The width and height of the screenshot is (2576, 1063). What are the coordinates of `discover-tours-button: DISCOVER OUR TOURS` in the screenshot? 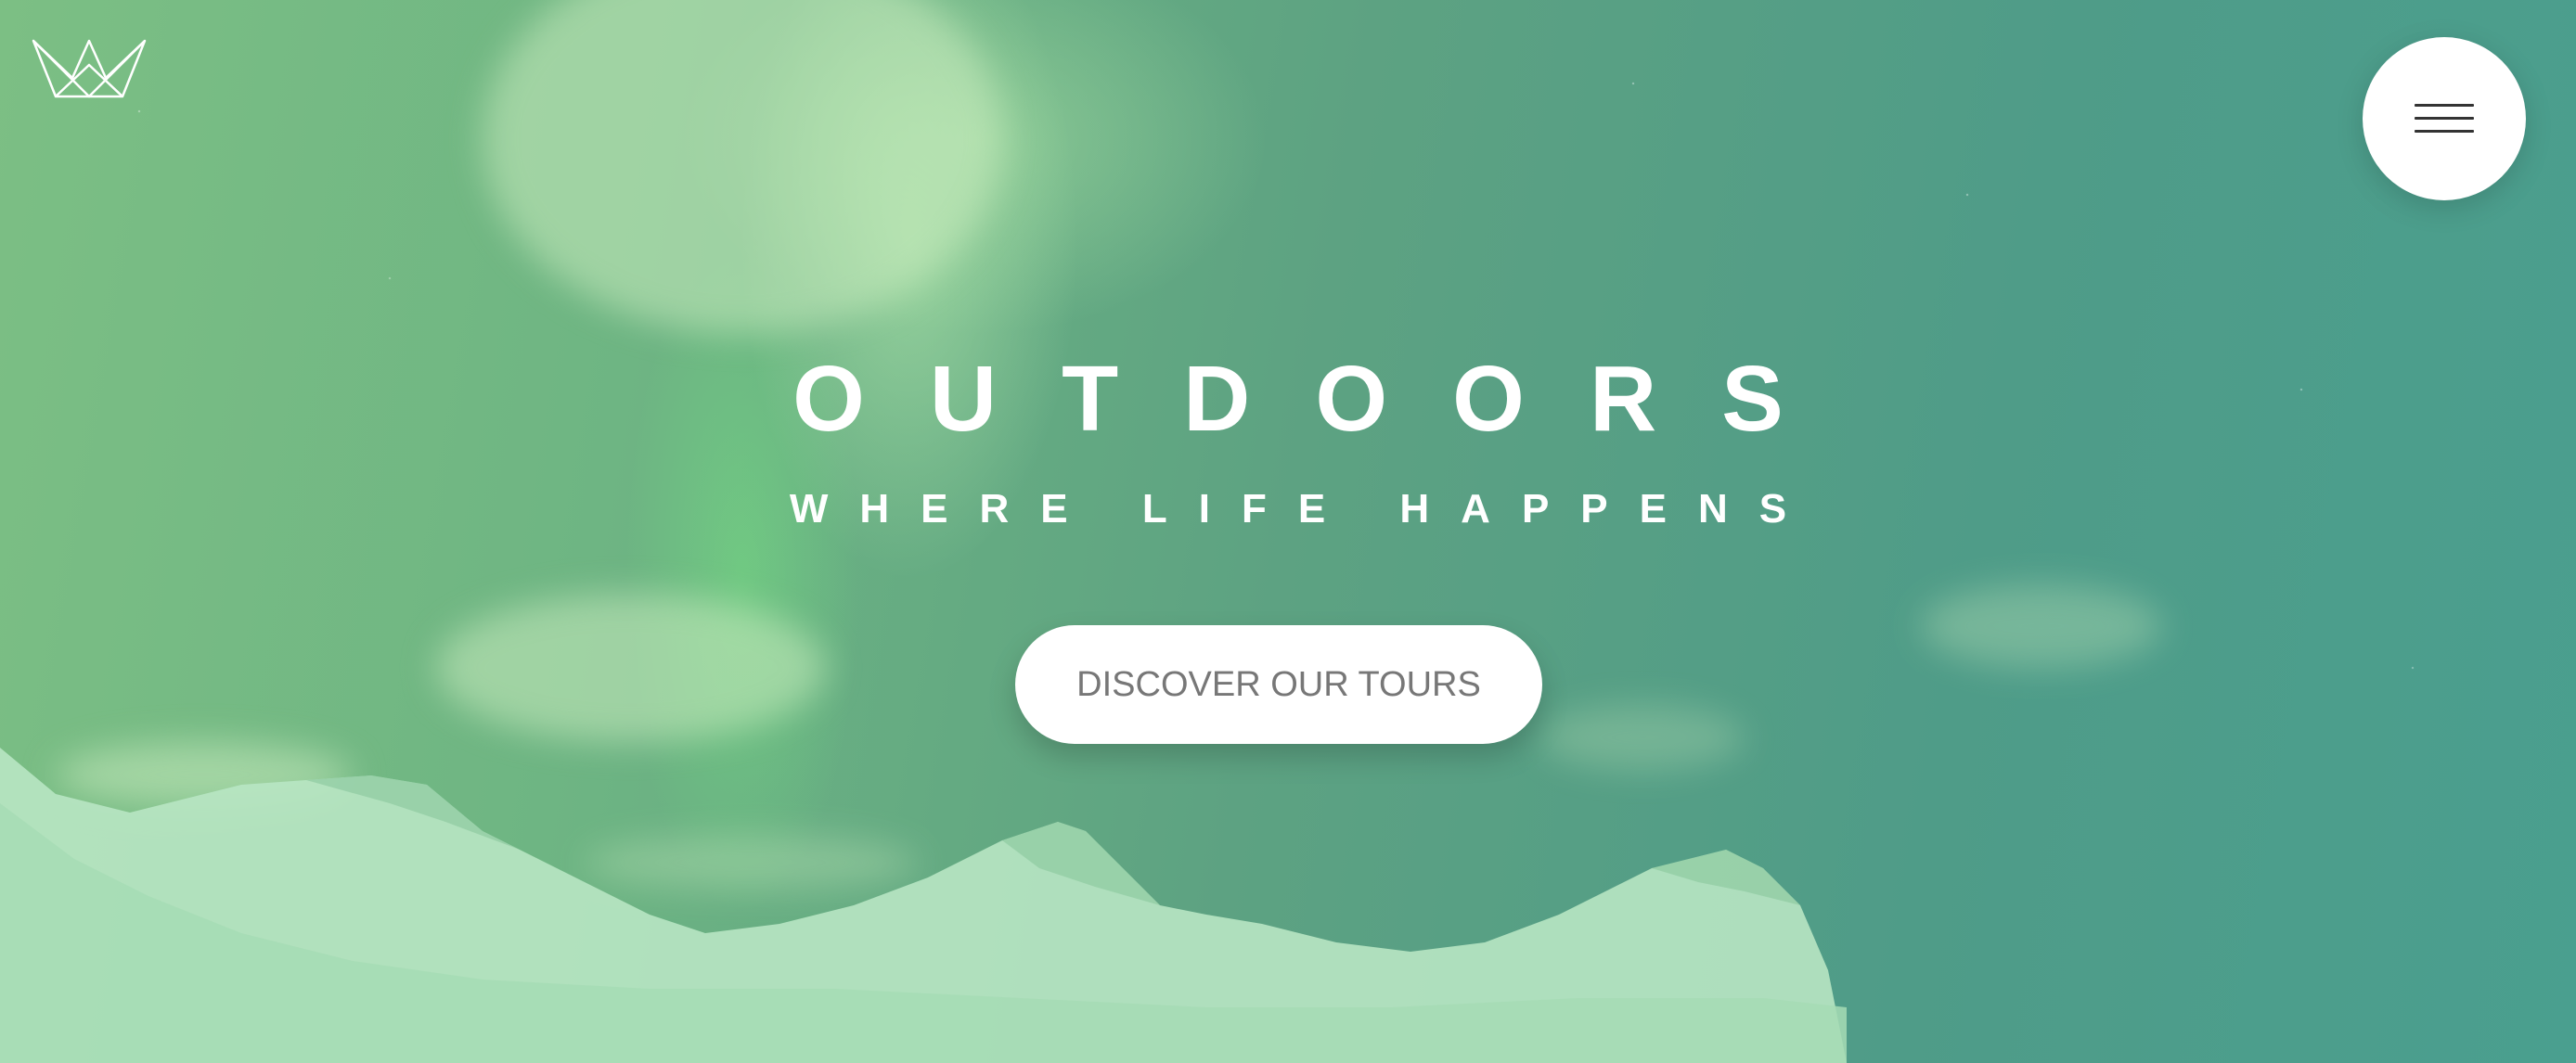 It's located at (1278, 684).